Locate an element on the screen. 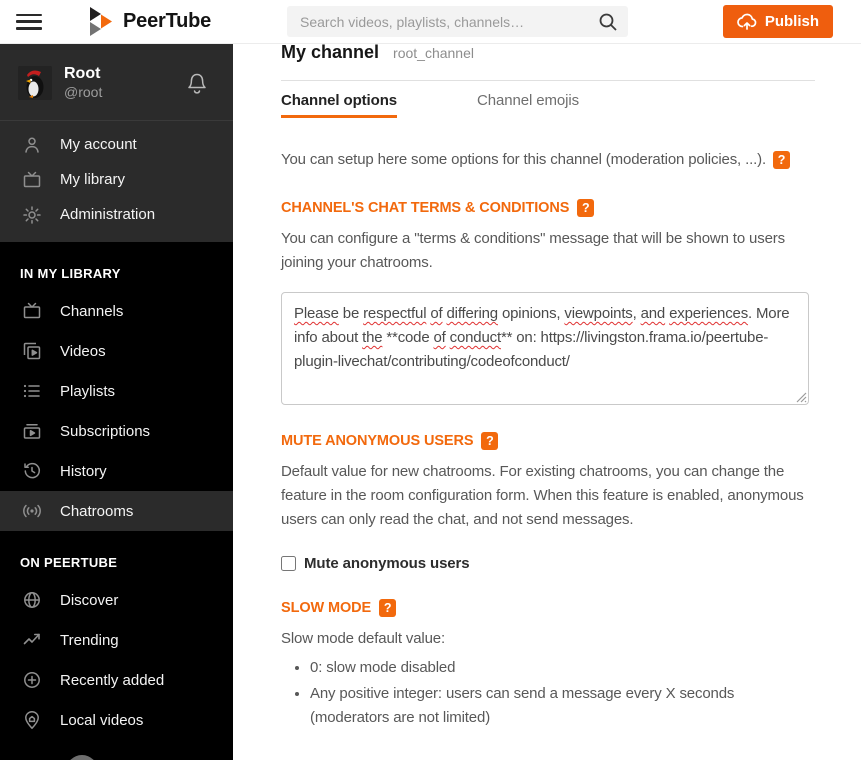 The image size is (861, 760). trending-icon is located at coordinates (32, 640).